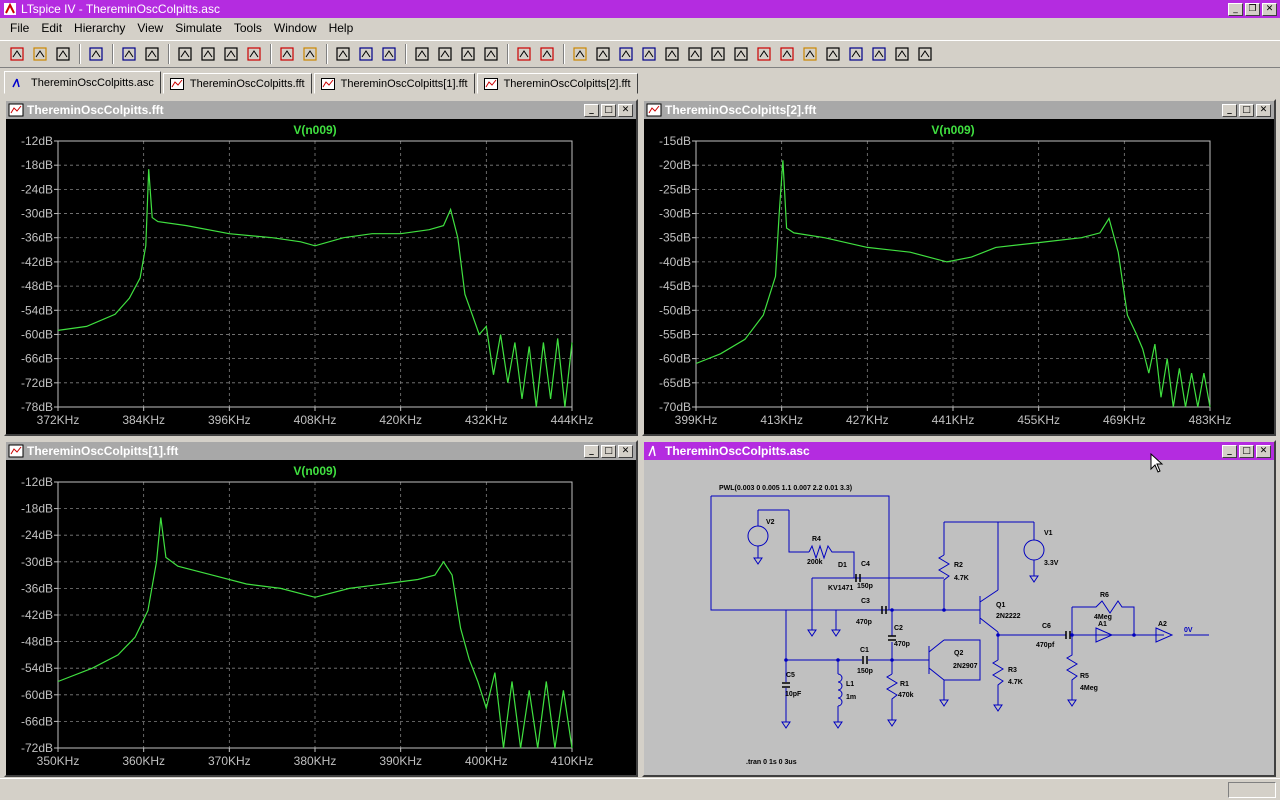  What do you see at coordinates (63, 54) in the screenshot?
I see `save-icon` at bounding box center [63, 54].